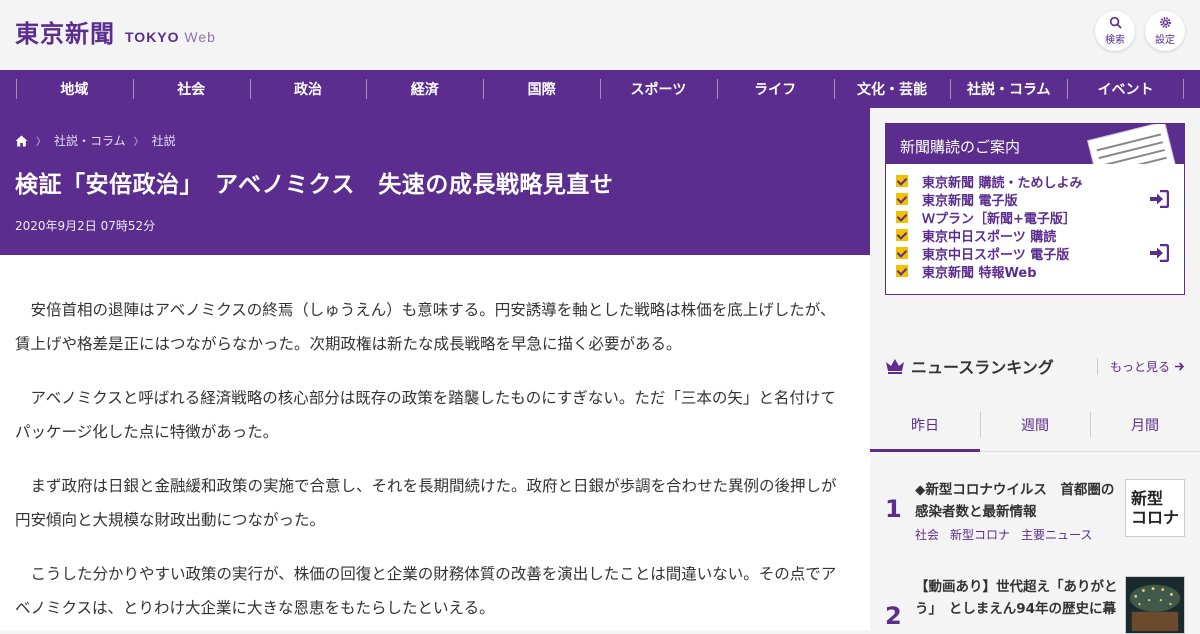 The width and height of the screenshot is (1200, 634). I want to click on tab-monthly: 月間, so click(1145, 424).